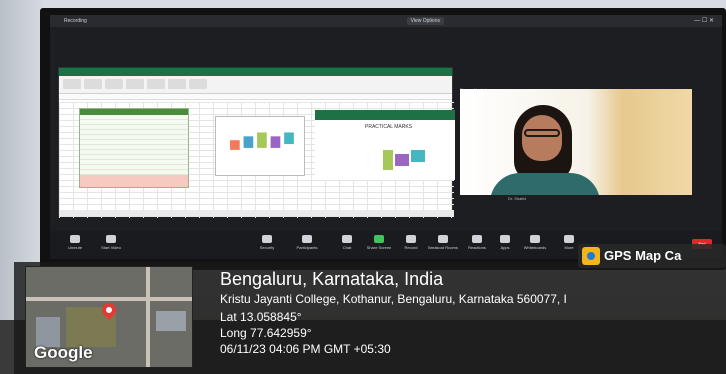 The image size is (726, 374). What do you see at coordinates (332, 279) in the screenshot?
I see `location-title: Bengaluru, Karnataka, India` at bounding box center [332, 279].